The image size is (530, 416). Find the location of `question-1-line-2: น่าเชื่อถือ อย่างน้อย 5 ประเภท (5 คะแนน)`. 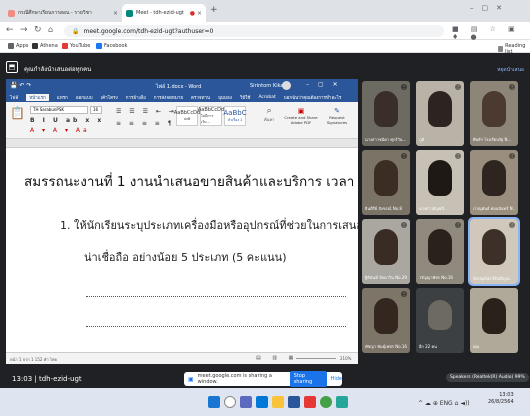

question-1-line-2: น่าเชื่อถือ อย่างน้อย 5 ประเภท (5 คะแนน) is located at coordinates (185, 257).